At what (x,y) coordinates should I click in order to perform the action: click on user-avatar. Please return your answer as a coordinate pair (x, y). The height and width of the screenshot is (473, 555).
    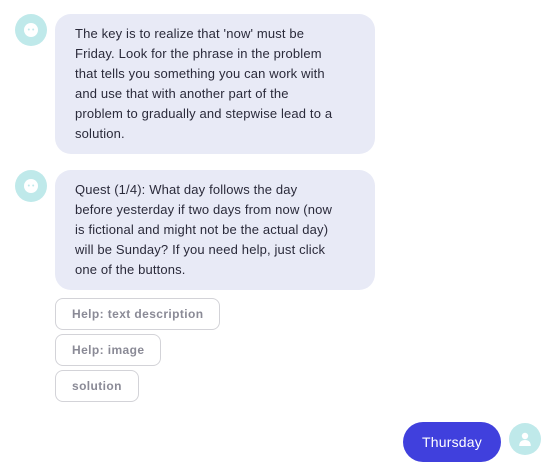
    Looking at the image, I should click on (525, 439).